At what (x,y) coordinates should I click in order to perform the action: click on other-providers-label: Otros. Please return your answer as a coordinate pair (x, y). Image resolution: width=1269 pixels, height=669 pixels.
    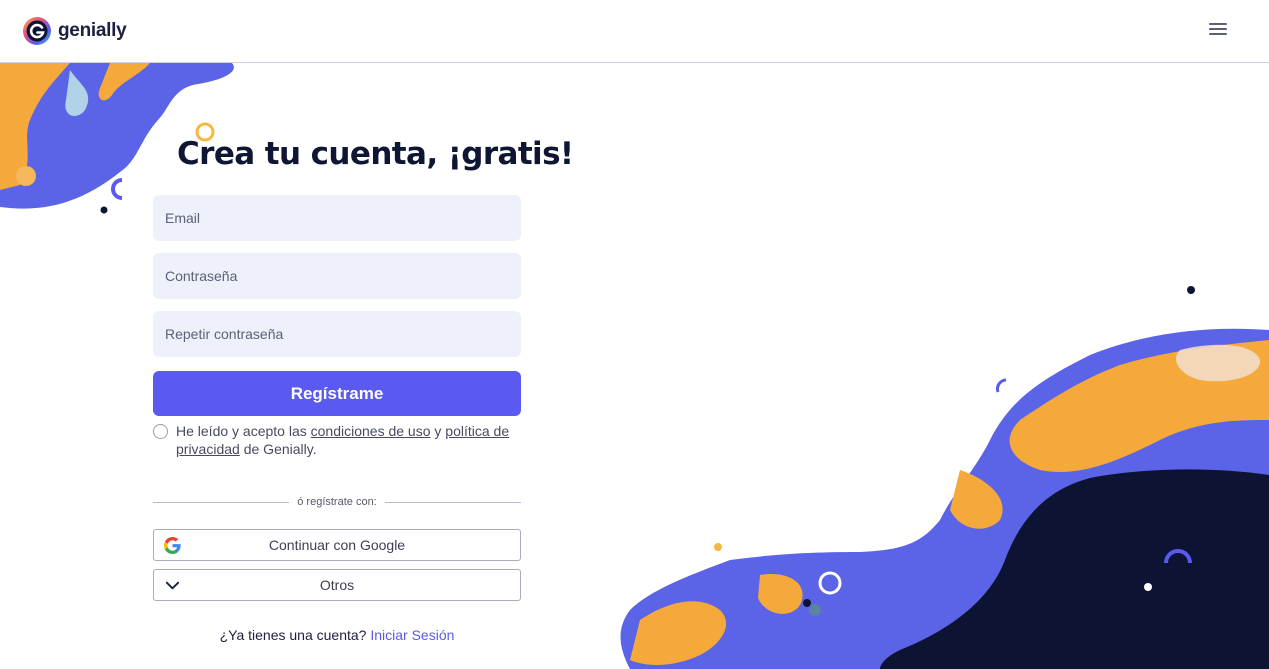
    Looking at the image, I should click on (337, 585).